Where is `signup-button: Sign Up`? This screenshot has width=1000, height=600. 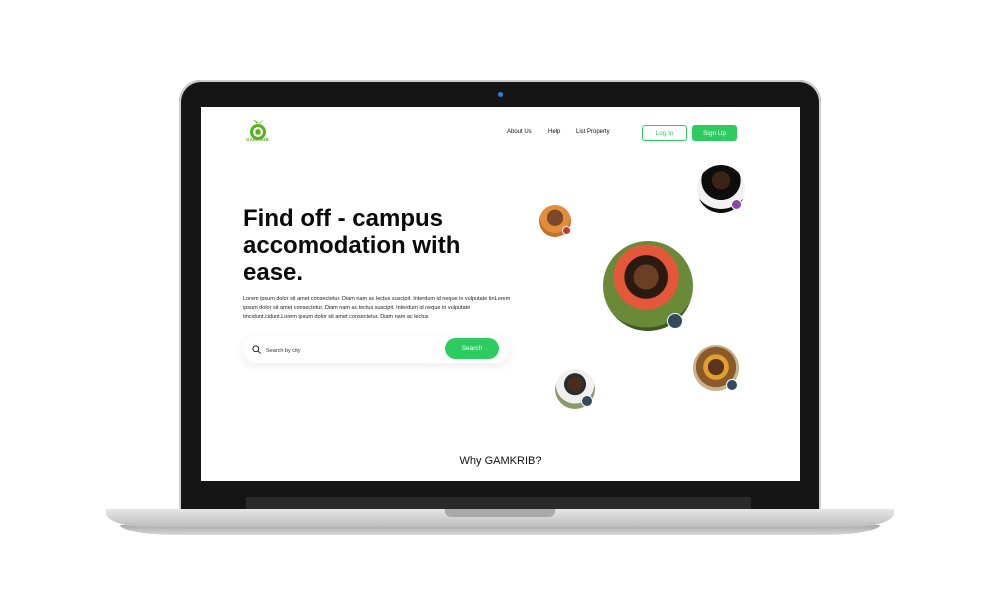 signup-button: Sign Up is located at coordinates (714, 133).